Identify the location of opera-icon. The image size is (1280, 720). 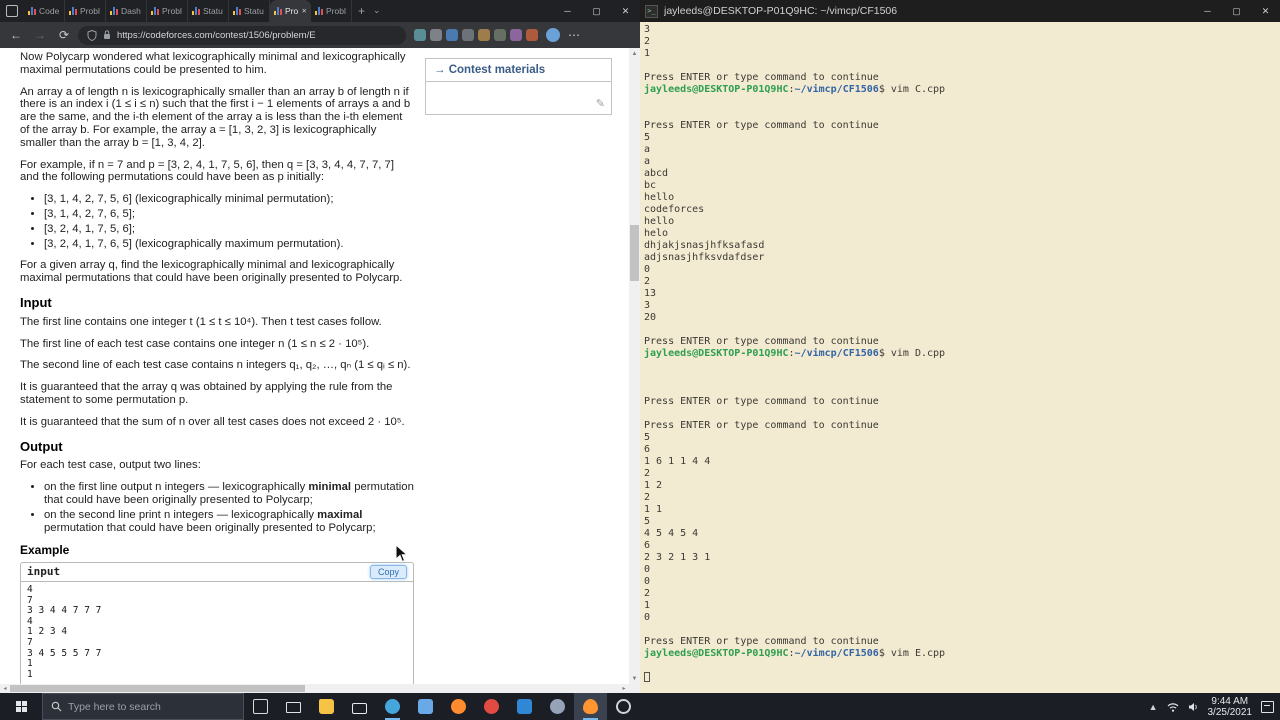
(491, 706).